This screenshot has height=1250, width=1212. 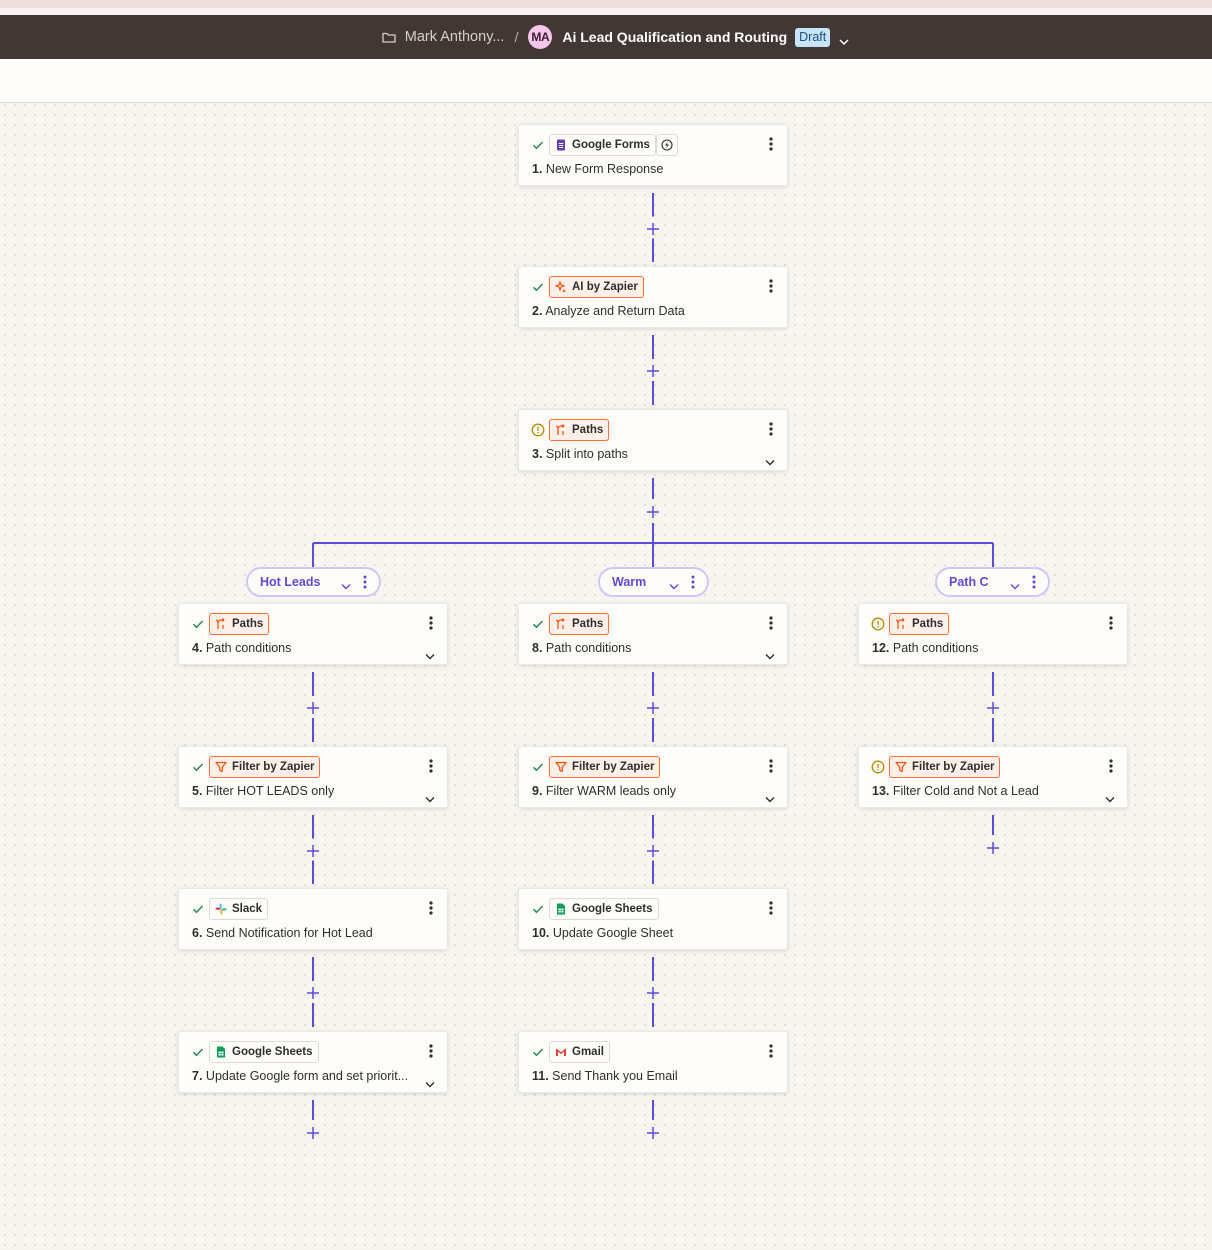 I want to click on path-label-warm: Warm, so click(x=653, y=582).